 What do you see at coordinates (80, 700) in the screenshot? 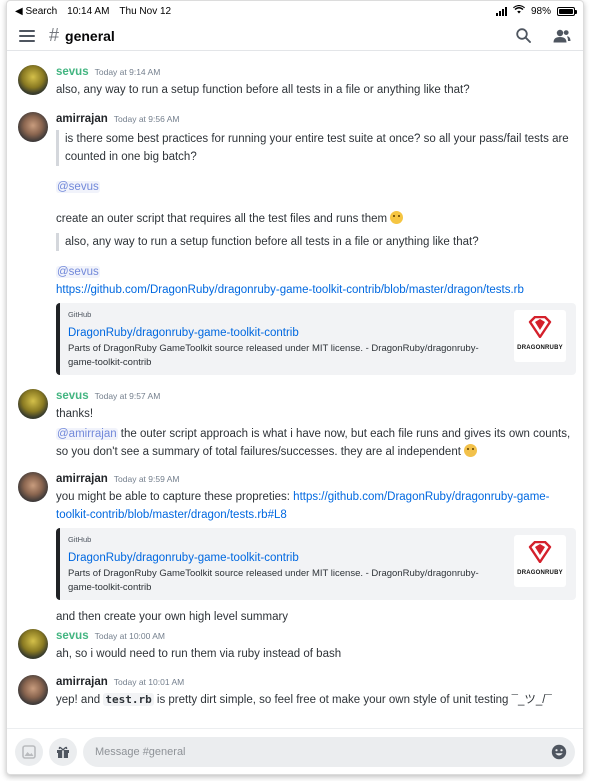
I see `message-text: yep! and` at bounding box center [80, 700].